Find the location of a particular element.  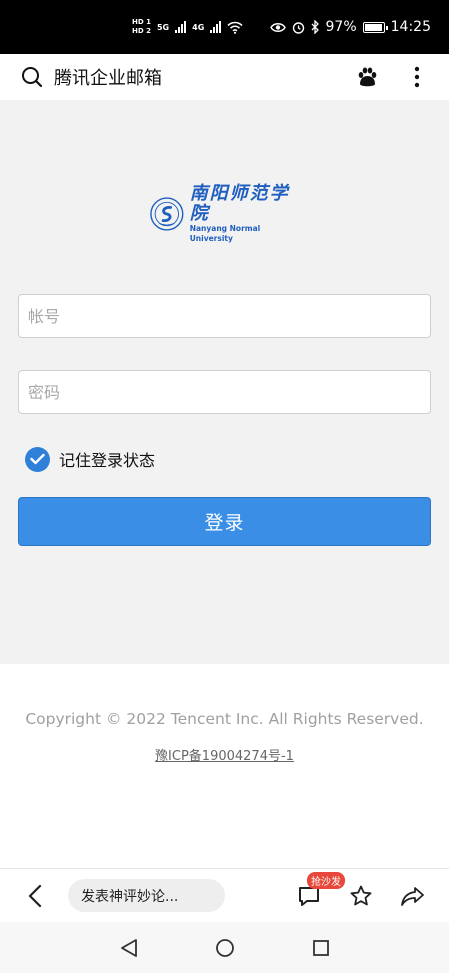

password-input is located at coordinates (224, 392).